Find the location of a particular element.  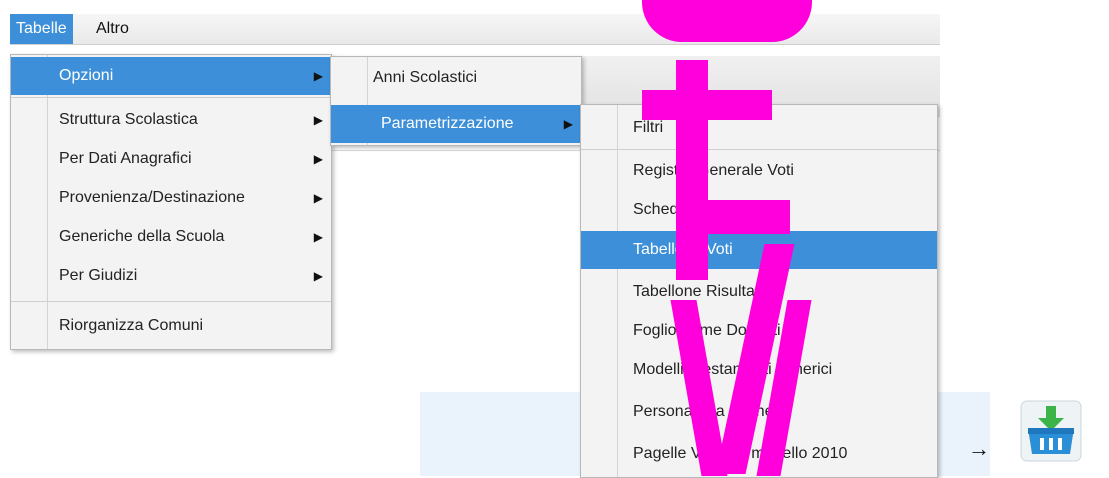

menubar-item-altro: Altro is located at coordinates (112, 29).